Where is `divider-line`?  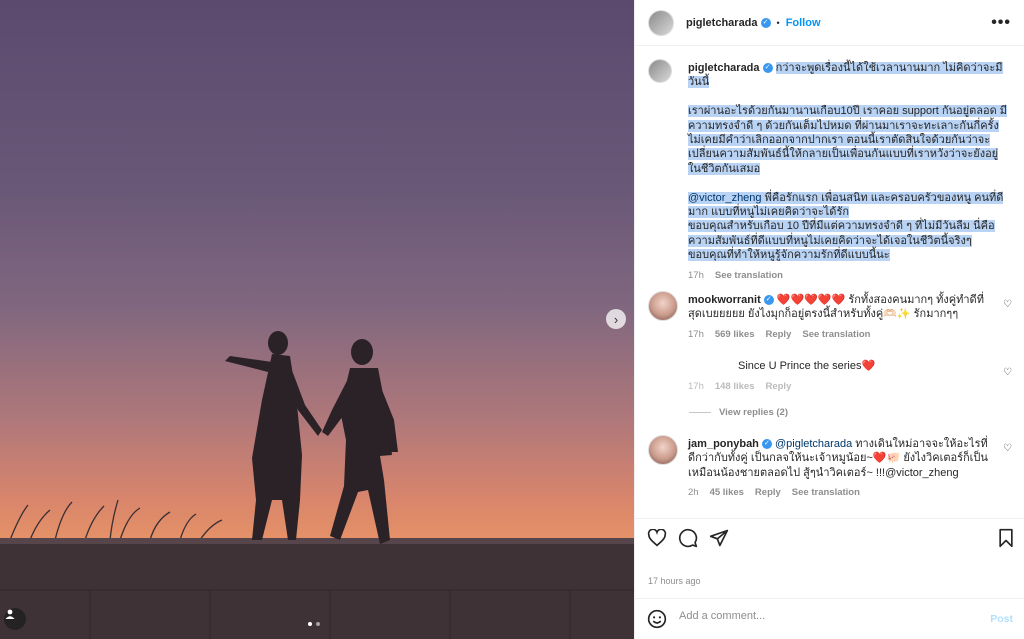 divider-line is located at coordinates (700, 412).